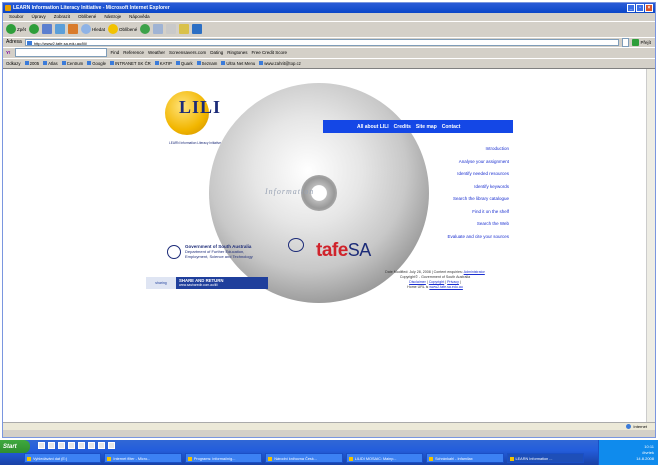  Describe the element at coordinates (626, 42) in the screenshot. I see `address-dropdown-icon` at that location.